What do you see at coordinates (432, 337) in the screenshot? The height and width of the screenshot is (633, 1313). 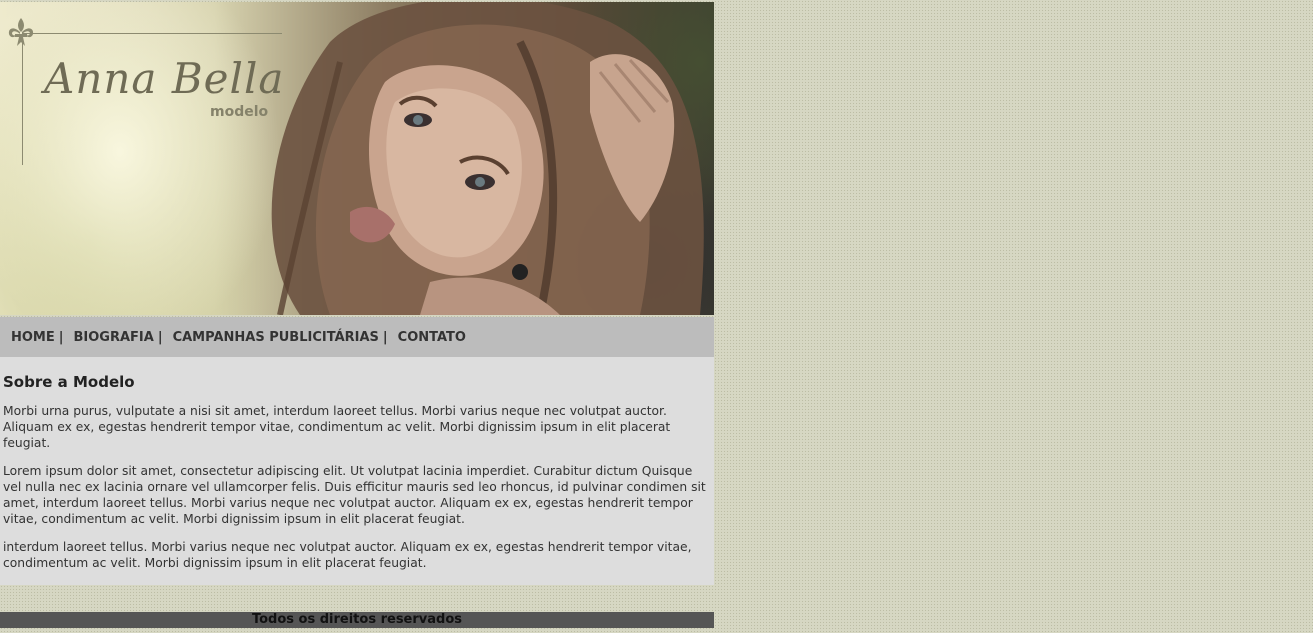 I see `nav-item-contato: CONTATO` at bounding box center [432, 337].